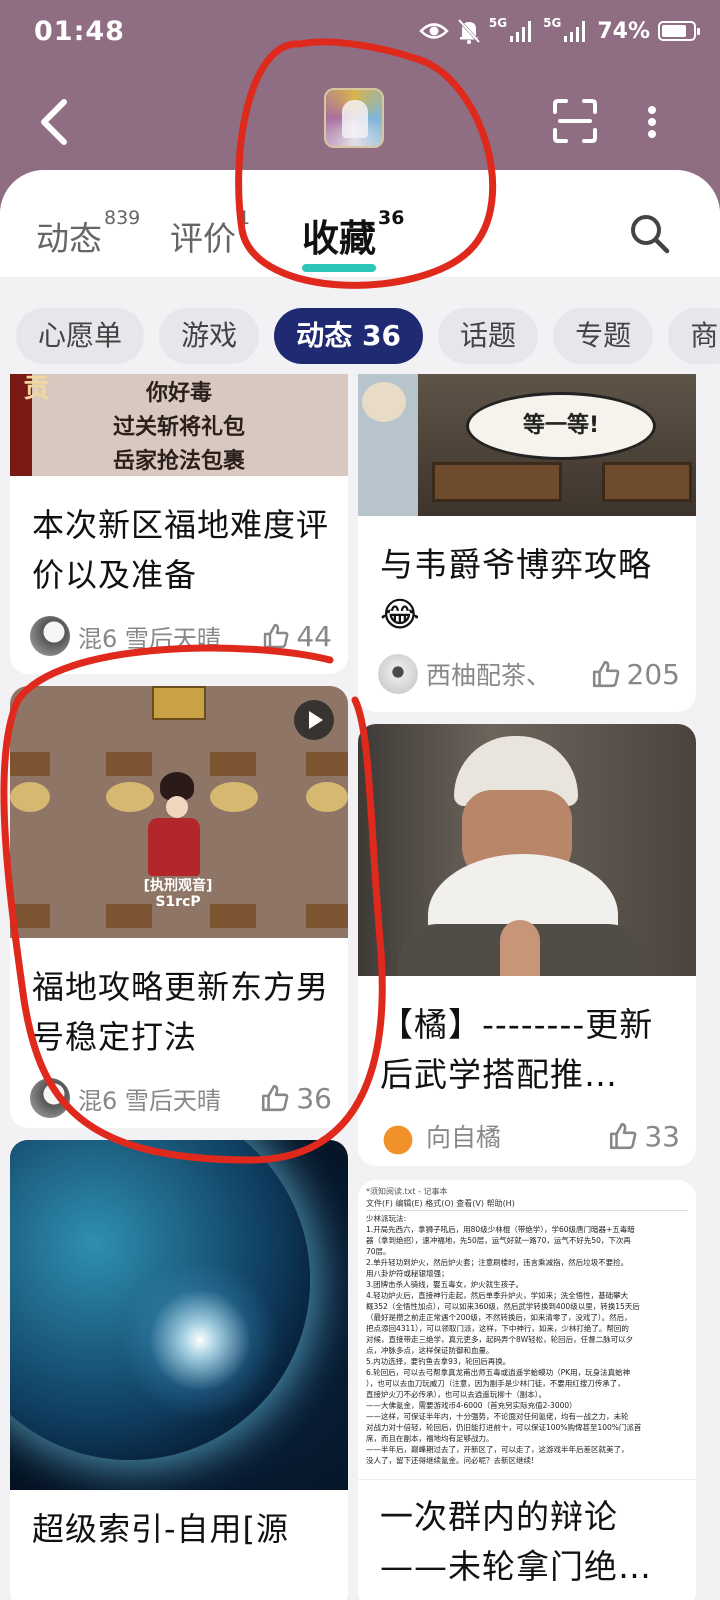 The image size is (720, 1600). What do you see at coordinates (500, 1339) in the screenshot?
I see `notepad-line: 对候，直接带走三绝学，真元吏多，起码弄个8W轻松，轮回后，任督二脉可以夕` at bounding box center [500, 1339].